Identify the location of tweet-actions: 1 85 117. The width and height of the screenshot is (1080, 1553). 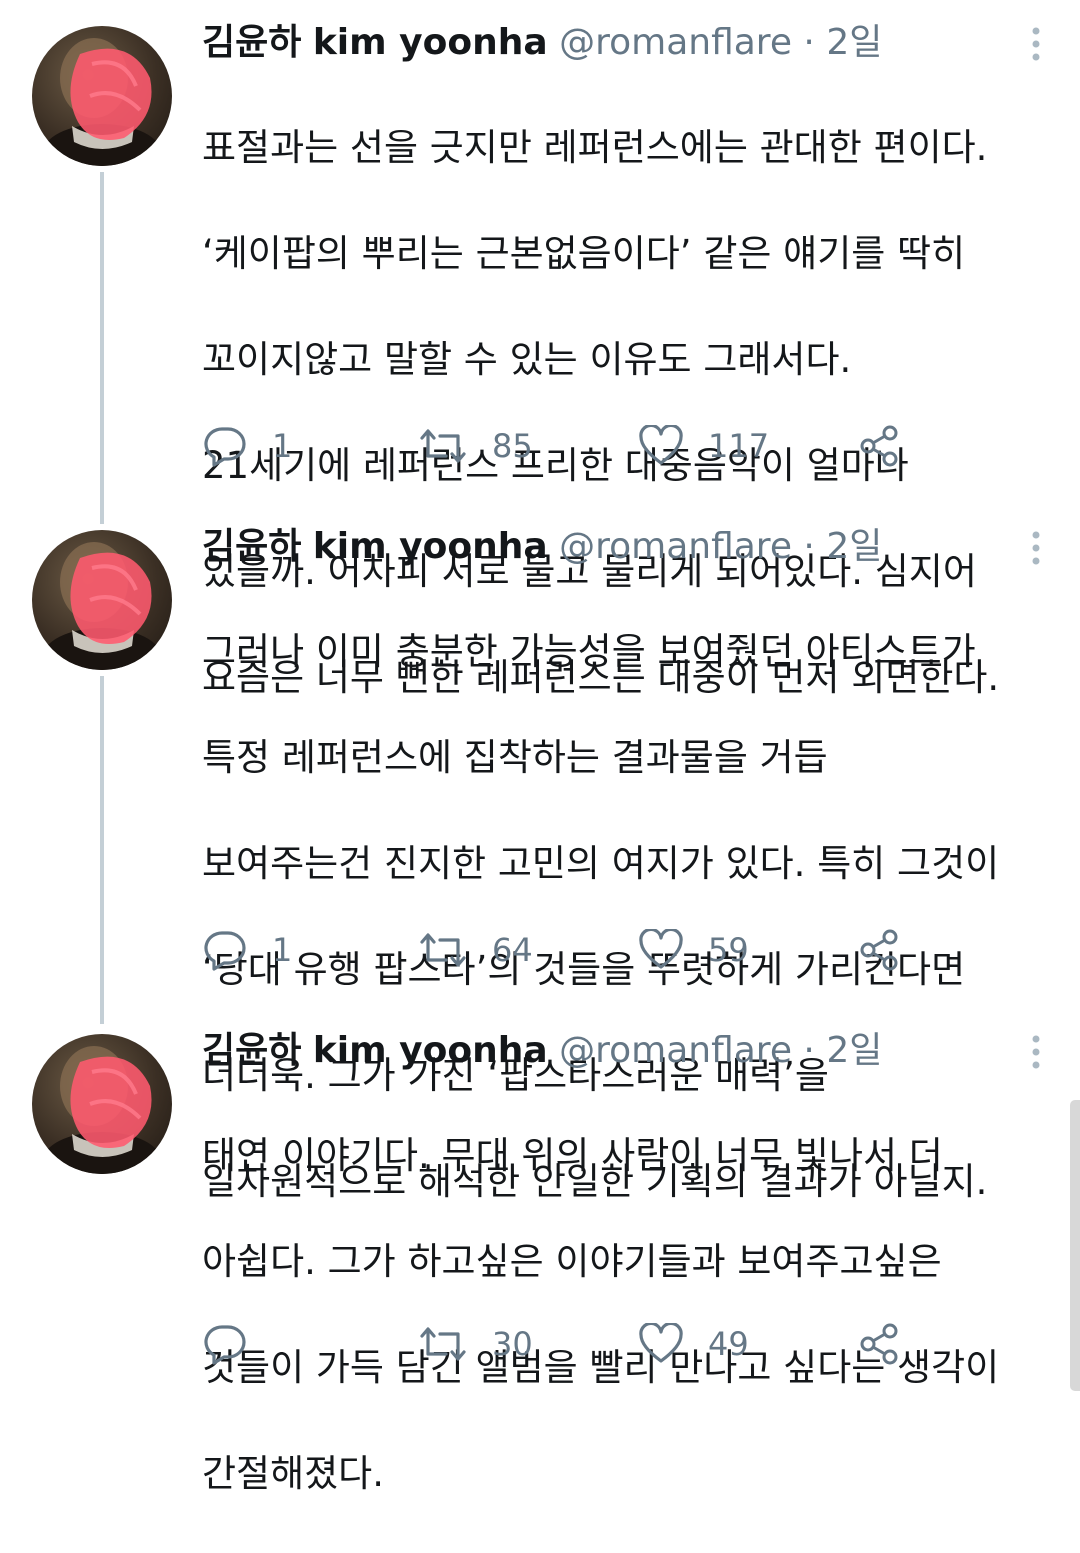
(632, 446).